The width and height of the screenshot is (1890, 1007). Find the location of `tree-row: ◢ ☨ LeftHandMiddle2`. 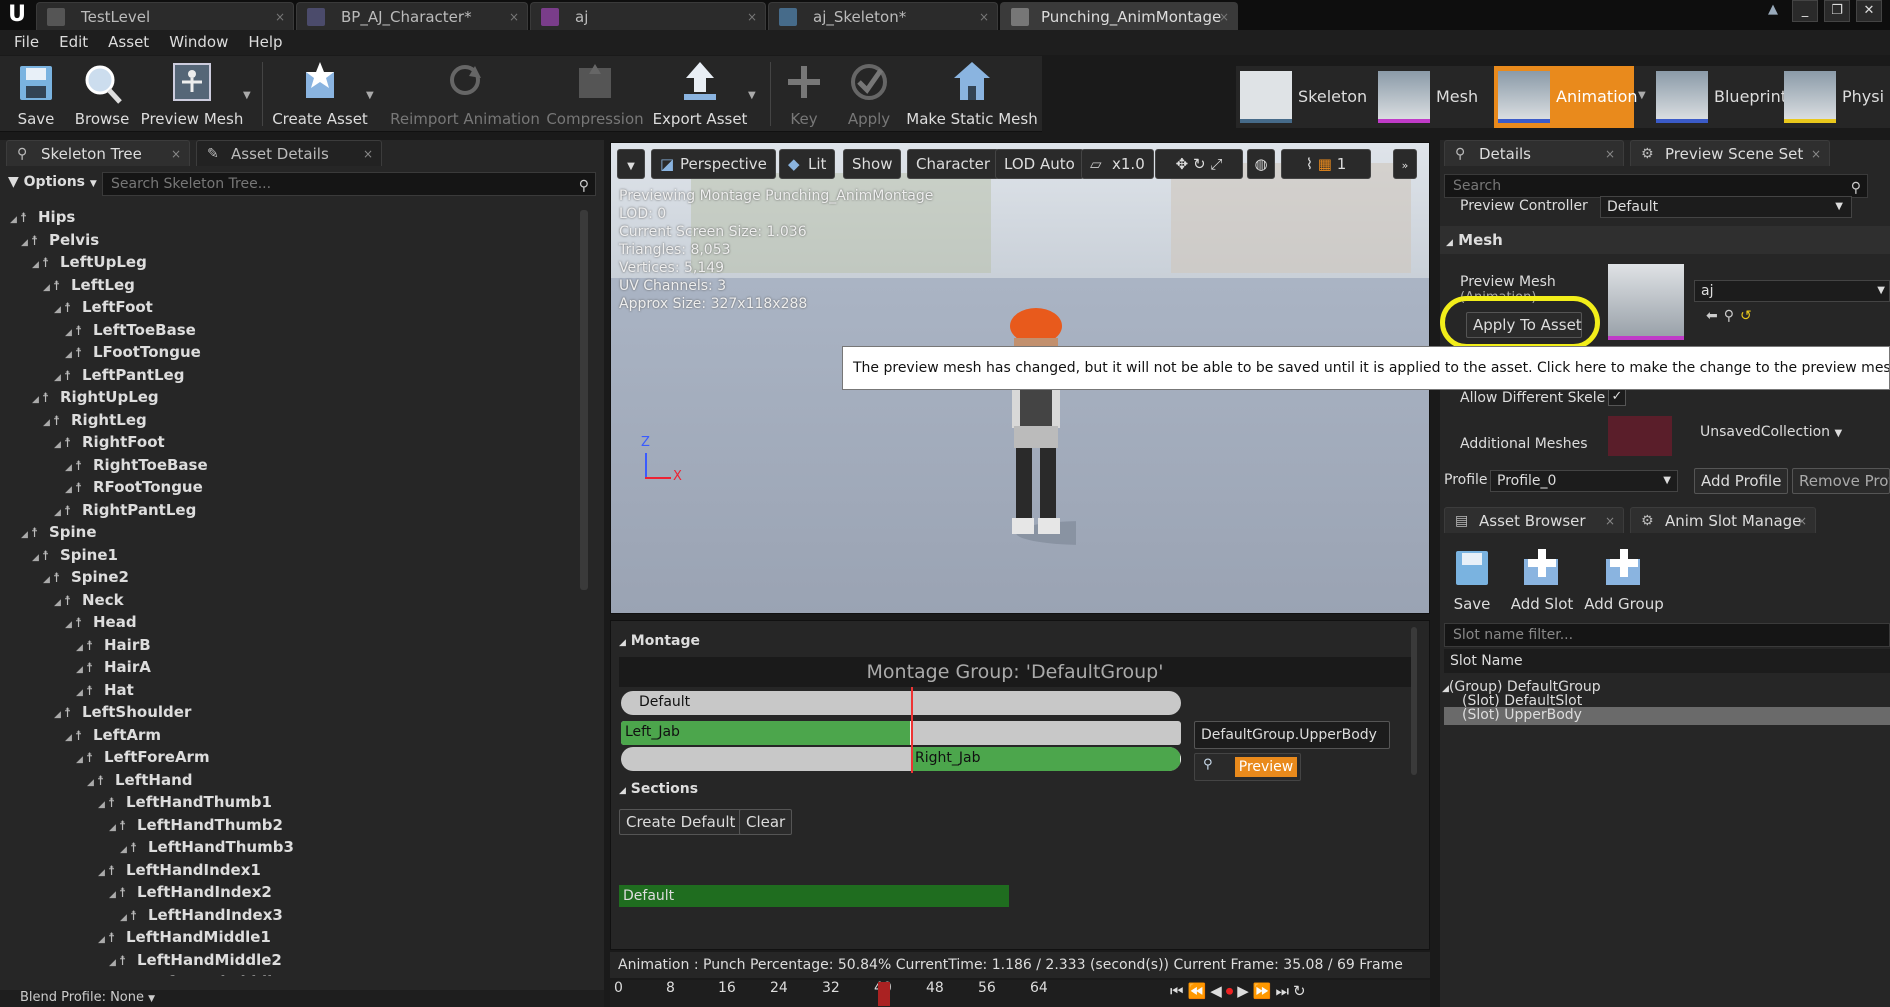

tree-row: ◢ ☨ LeftHandMiddle2 is located at coordinates (195, 960).